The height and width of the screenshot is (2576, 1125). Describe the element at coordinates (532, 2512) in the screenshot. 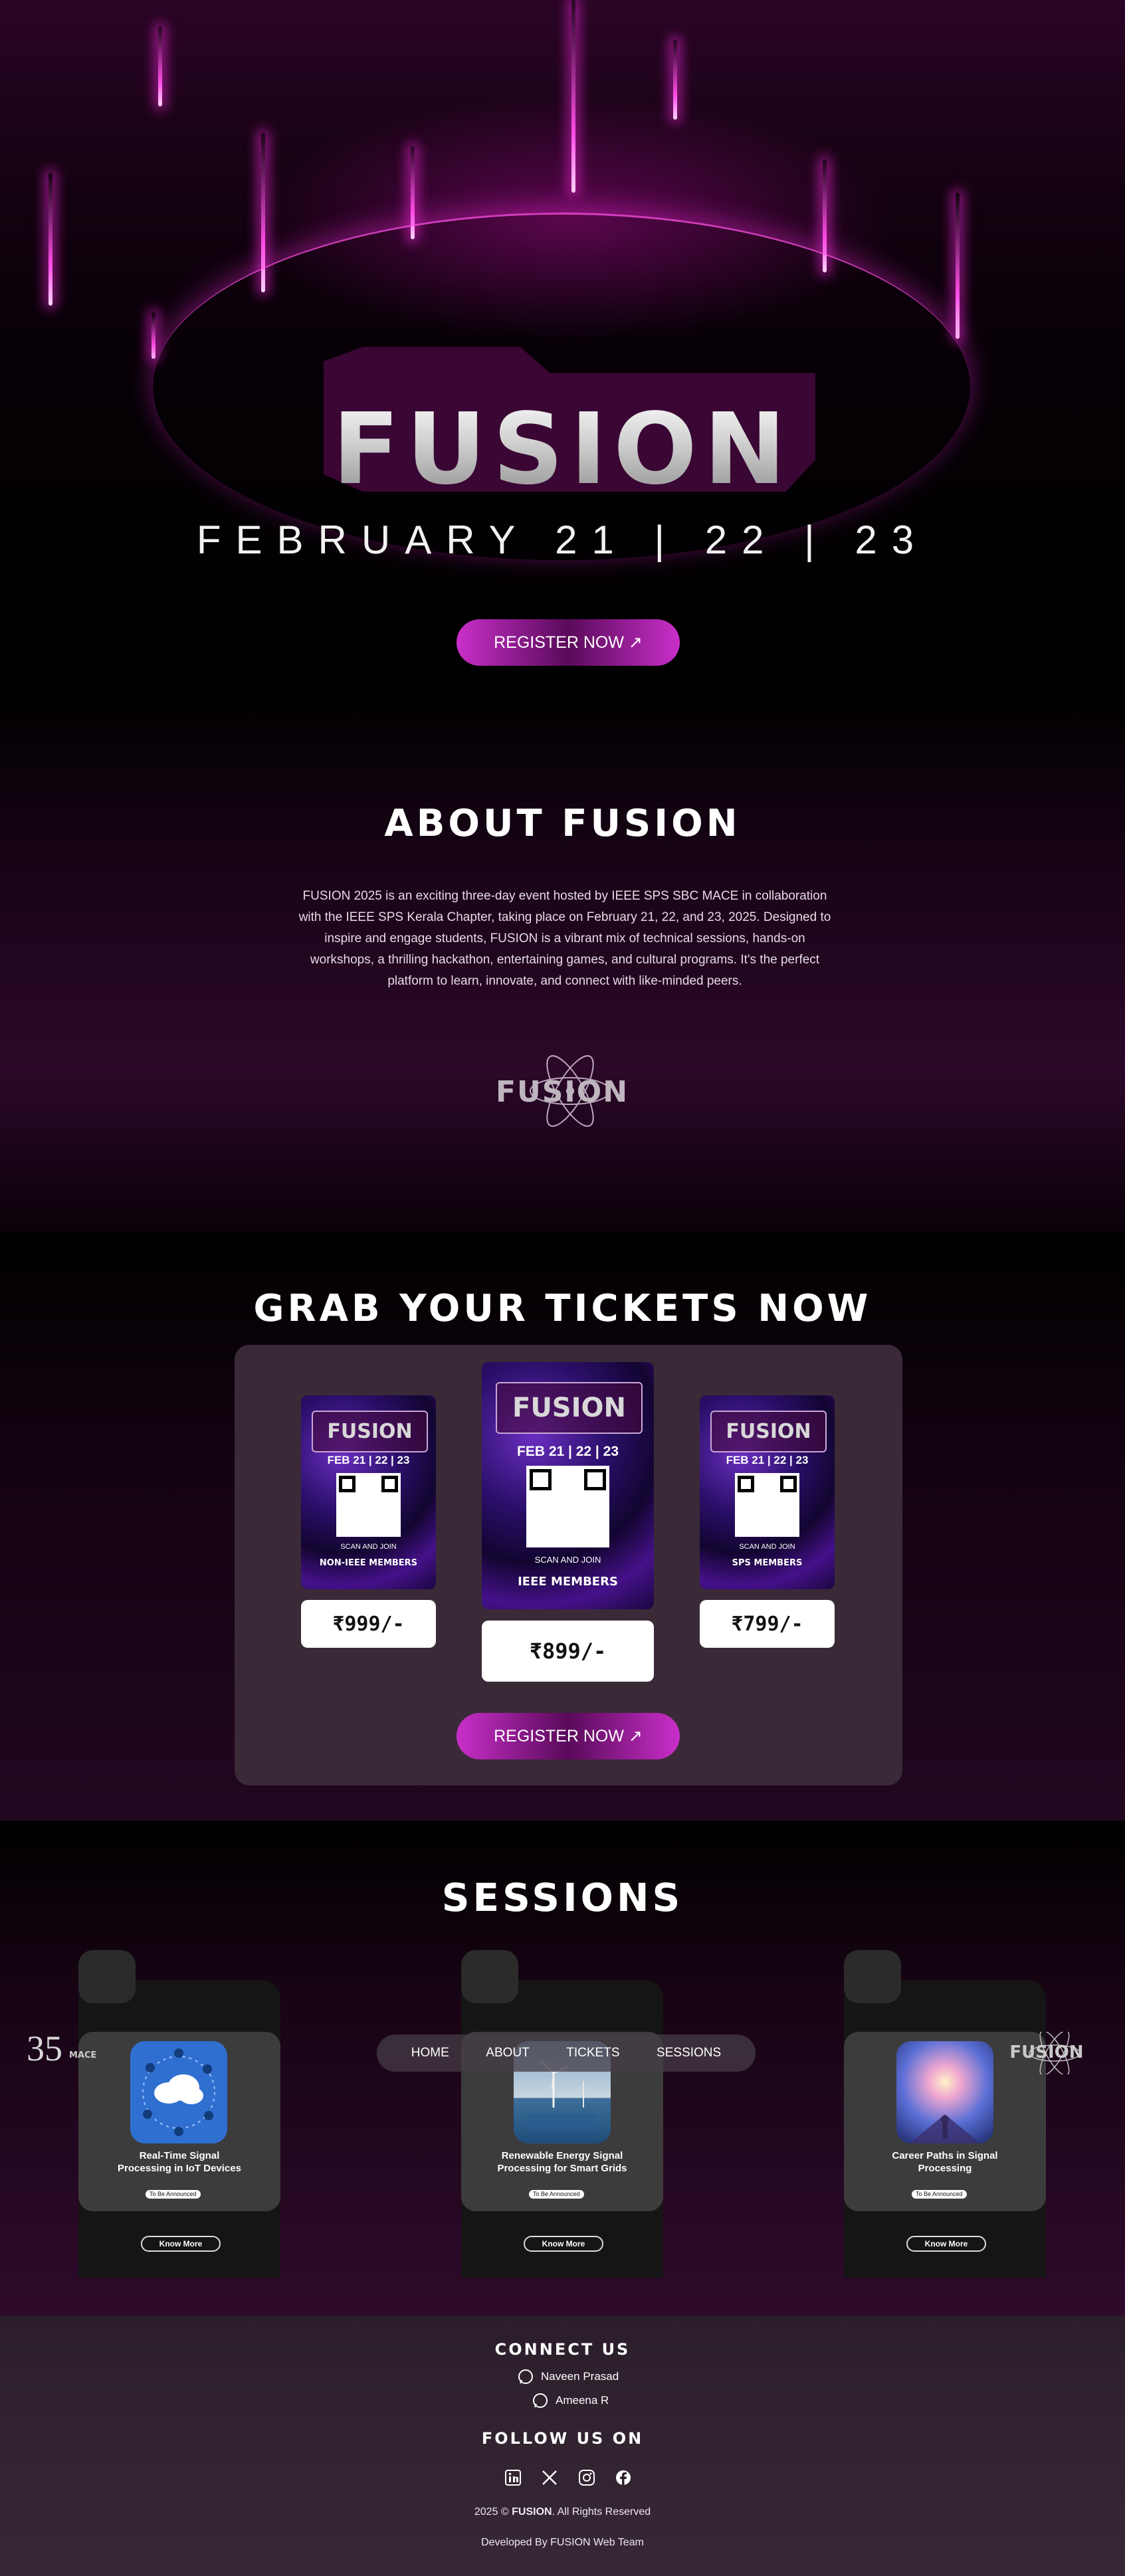

I see `copyright-brand: FUSION` at that location.